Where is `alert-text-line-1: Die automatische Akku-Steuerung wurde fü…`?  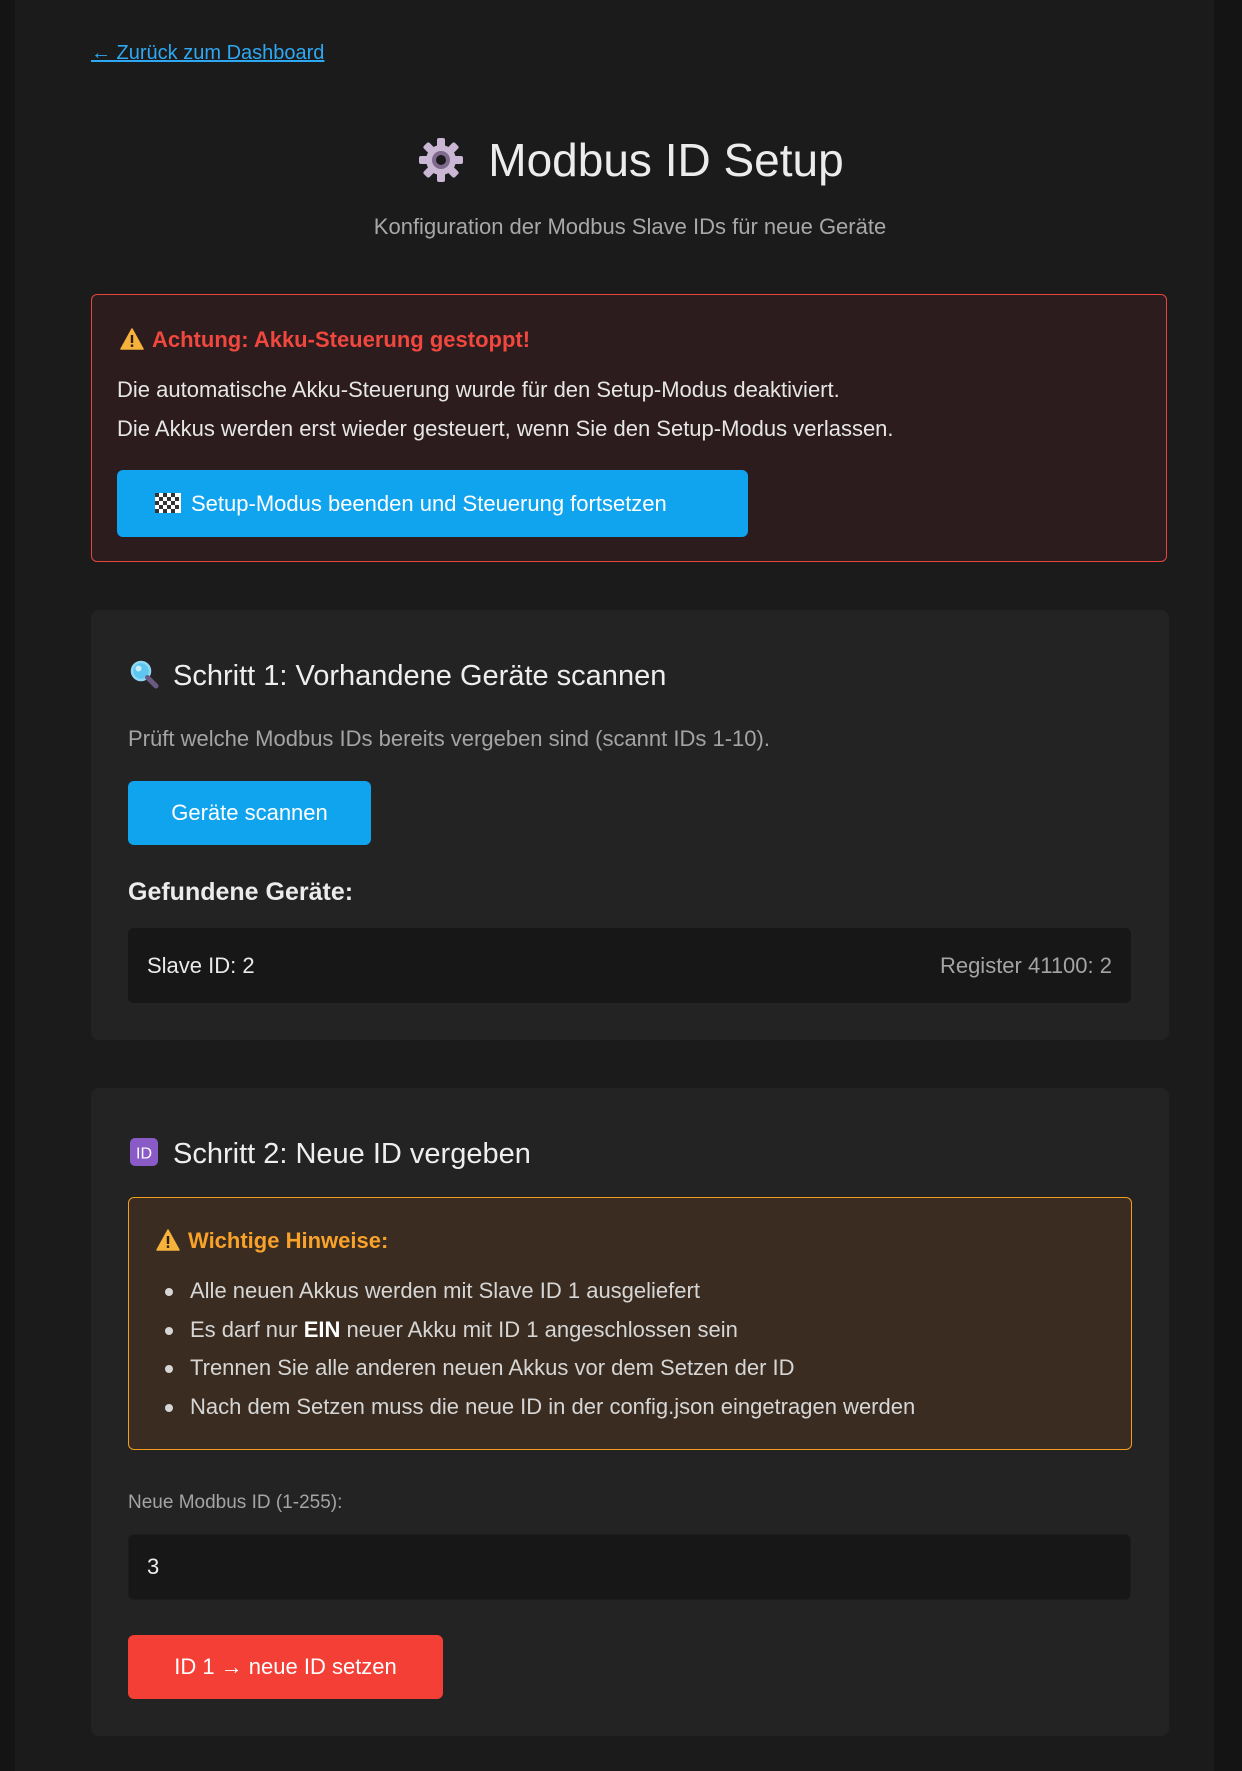
alert-text-line-1: Die automatische Akku-Steuerung wurde fü… is located at coordinates (478, 389).